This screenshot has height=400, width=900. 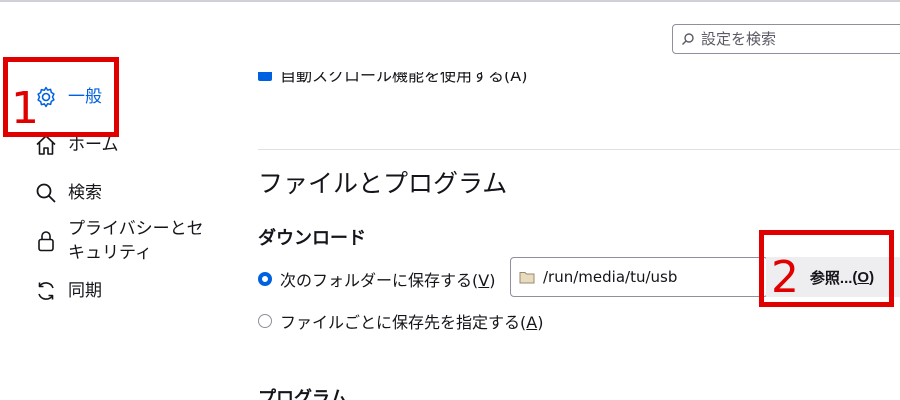 I want to click on sidebar-item-label: 検索, so click(x=85, y=193).